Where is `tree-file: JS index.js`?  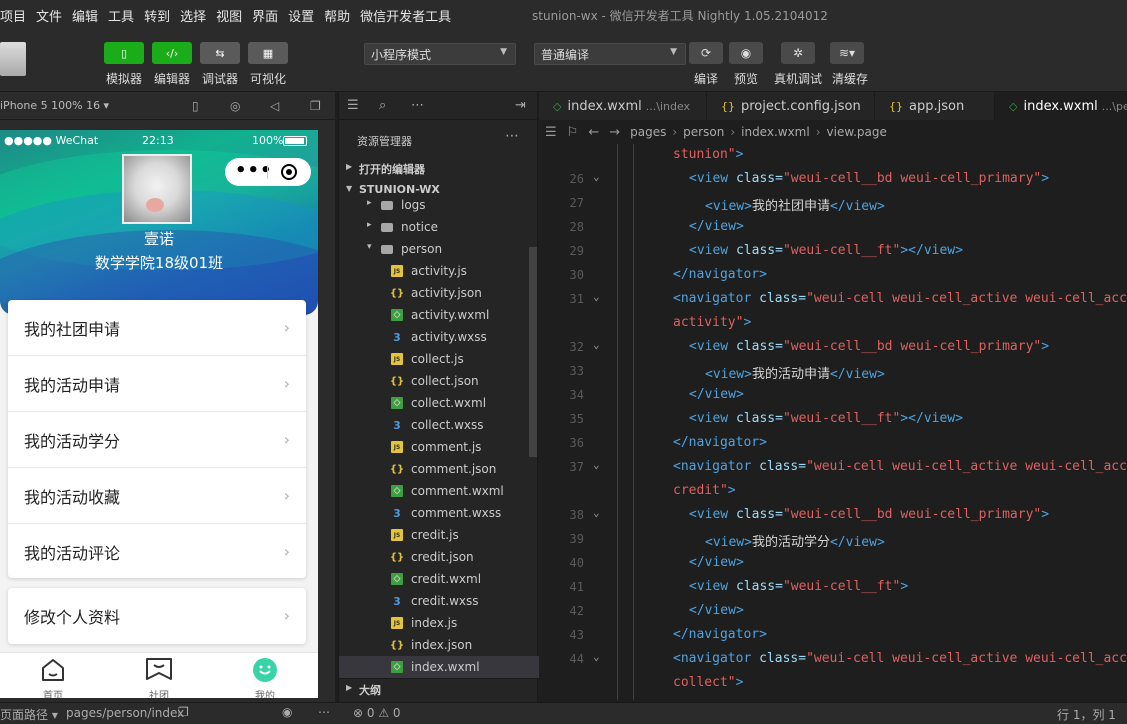 tree-file: JS index.js is located at coordinates (439, 623).